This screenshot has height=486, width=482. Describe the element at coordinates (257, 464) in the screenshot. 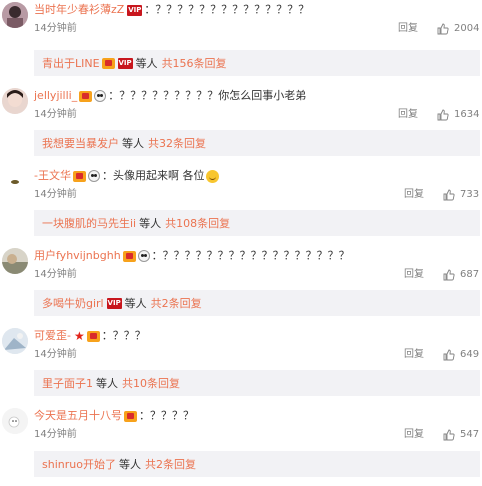

I see `reply-thread: shinruo开始了 等人 共2条回复` at that location.